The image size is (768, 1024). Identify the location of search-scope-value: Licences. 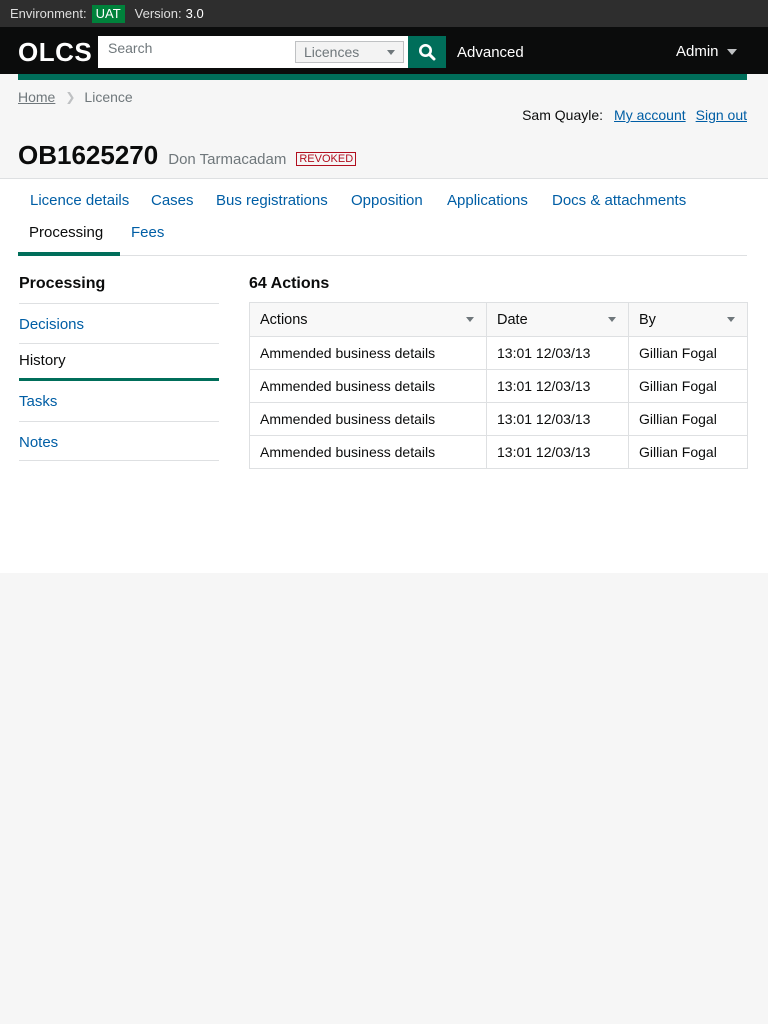
(332, 52).